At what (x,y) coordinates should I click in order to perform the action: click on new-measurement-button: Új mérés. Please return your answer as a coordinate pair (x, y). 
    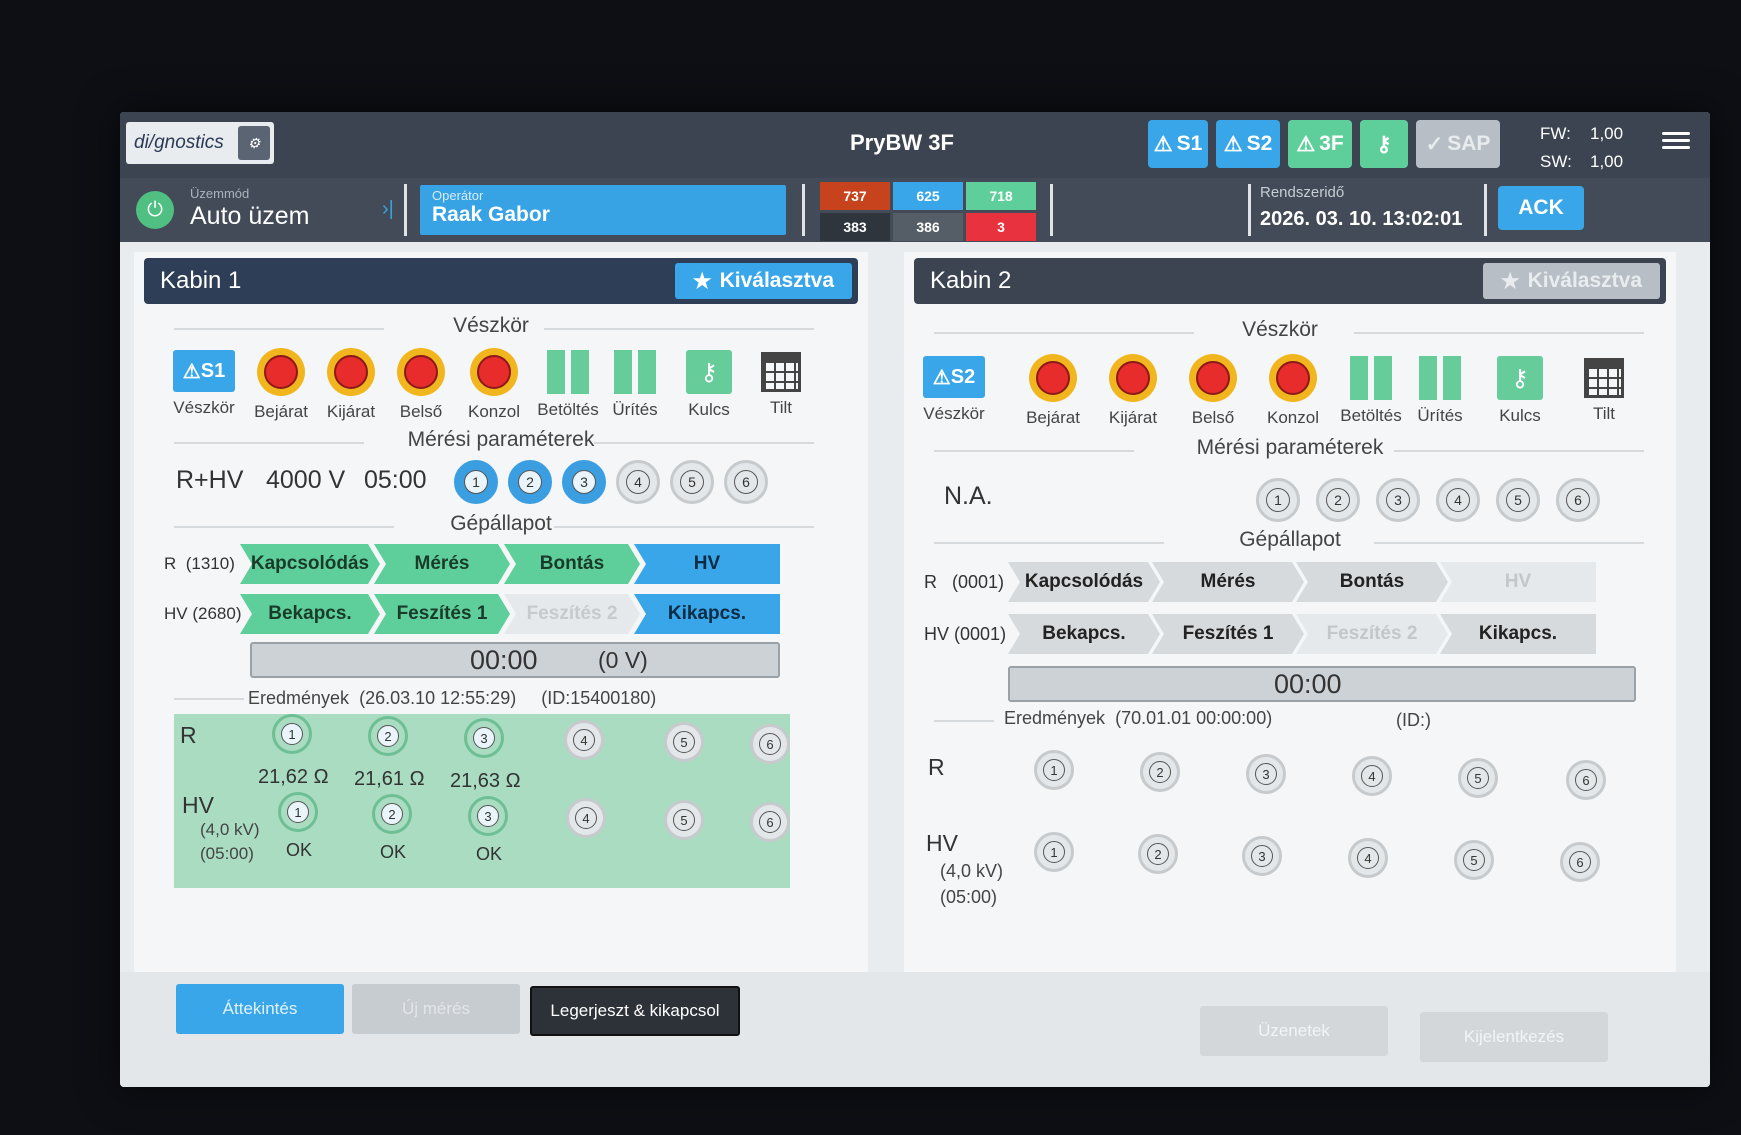
    Looking at the image, I should click on (436, 1009).